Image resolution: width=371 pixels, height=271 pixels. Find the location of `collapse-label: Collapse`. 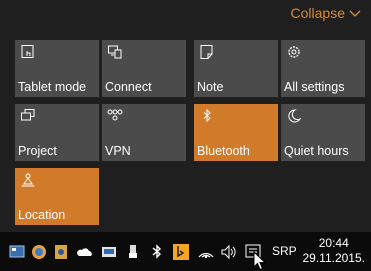

collapse-label: Collapse is located at coordinates (317, 13).